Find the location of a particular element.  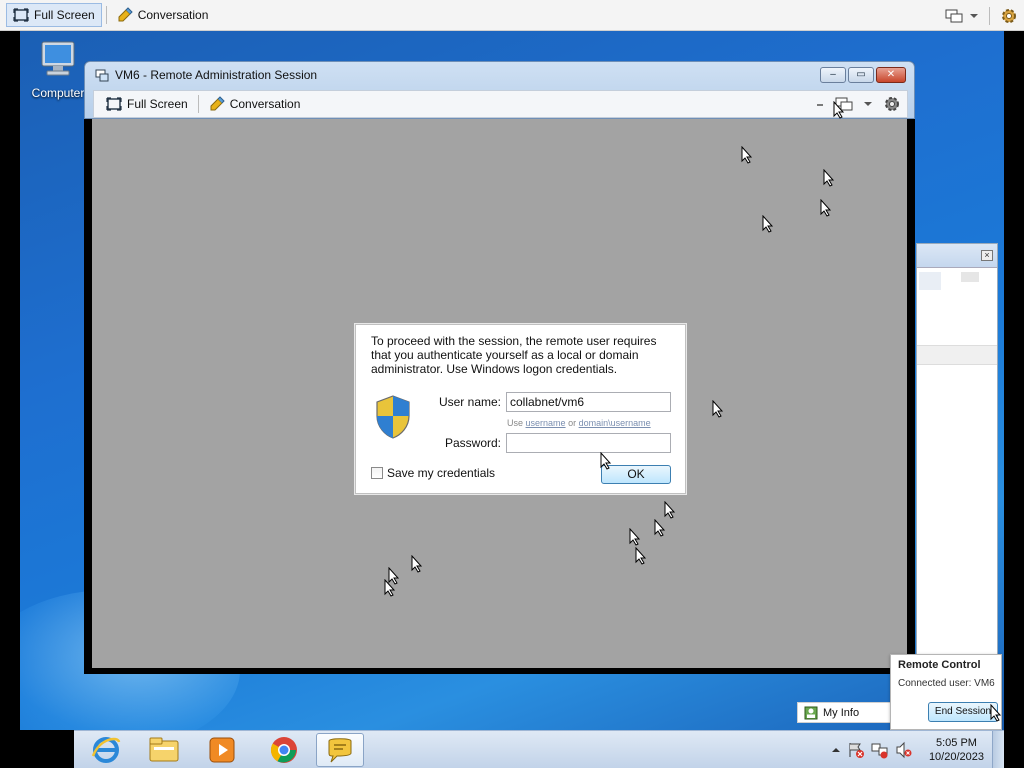

media-player-icon is located at coordinates (222, 750).